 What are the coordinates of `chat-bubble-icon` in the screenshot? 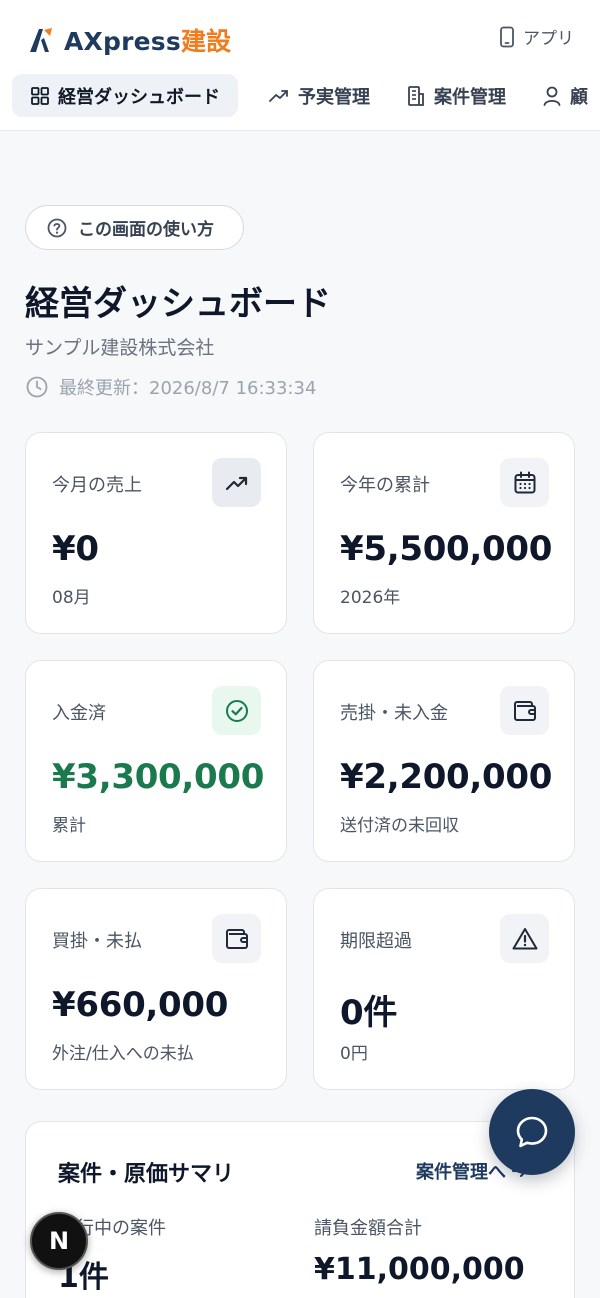 It's located at (532, 1132).